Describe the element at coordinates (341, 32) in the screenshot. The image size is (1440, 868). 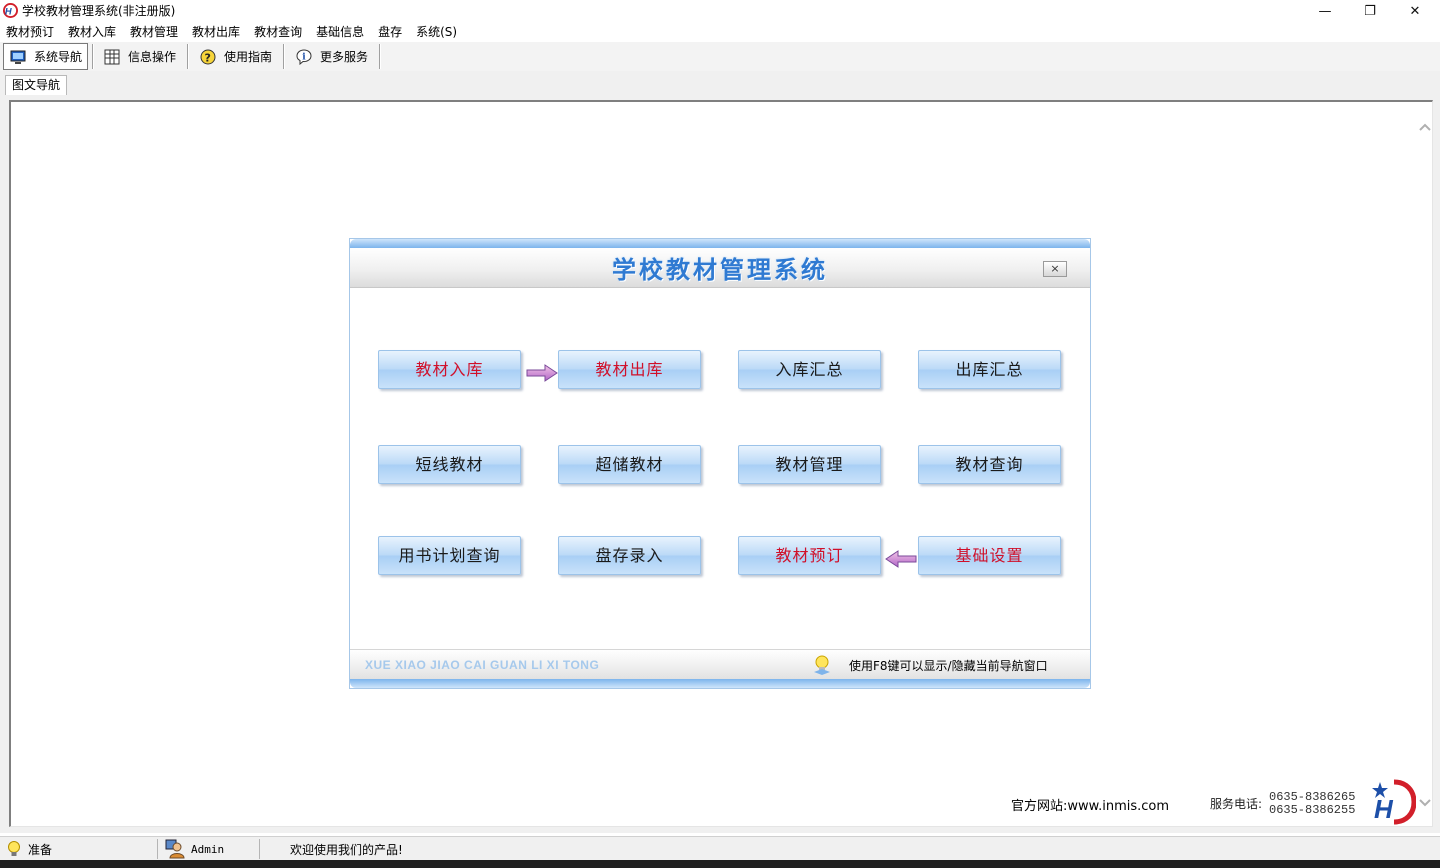
I see `menu-item-basic-info: 基础信息` at that location.